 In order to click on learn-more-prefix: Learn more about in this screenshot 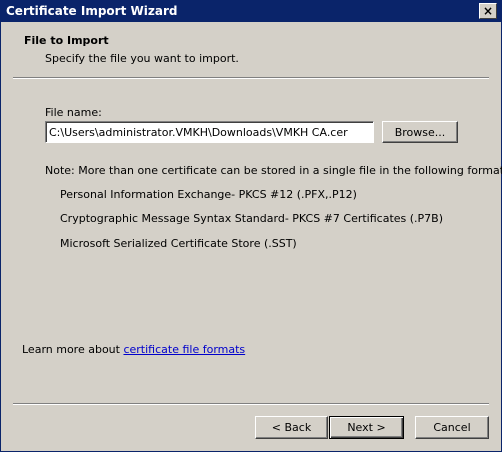, I will do `click(73, 349)`.